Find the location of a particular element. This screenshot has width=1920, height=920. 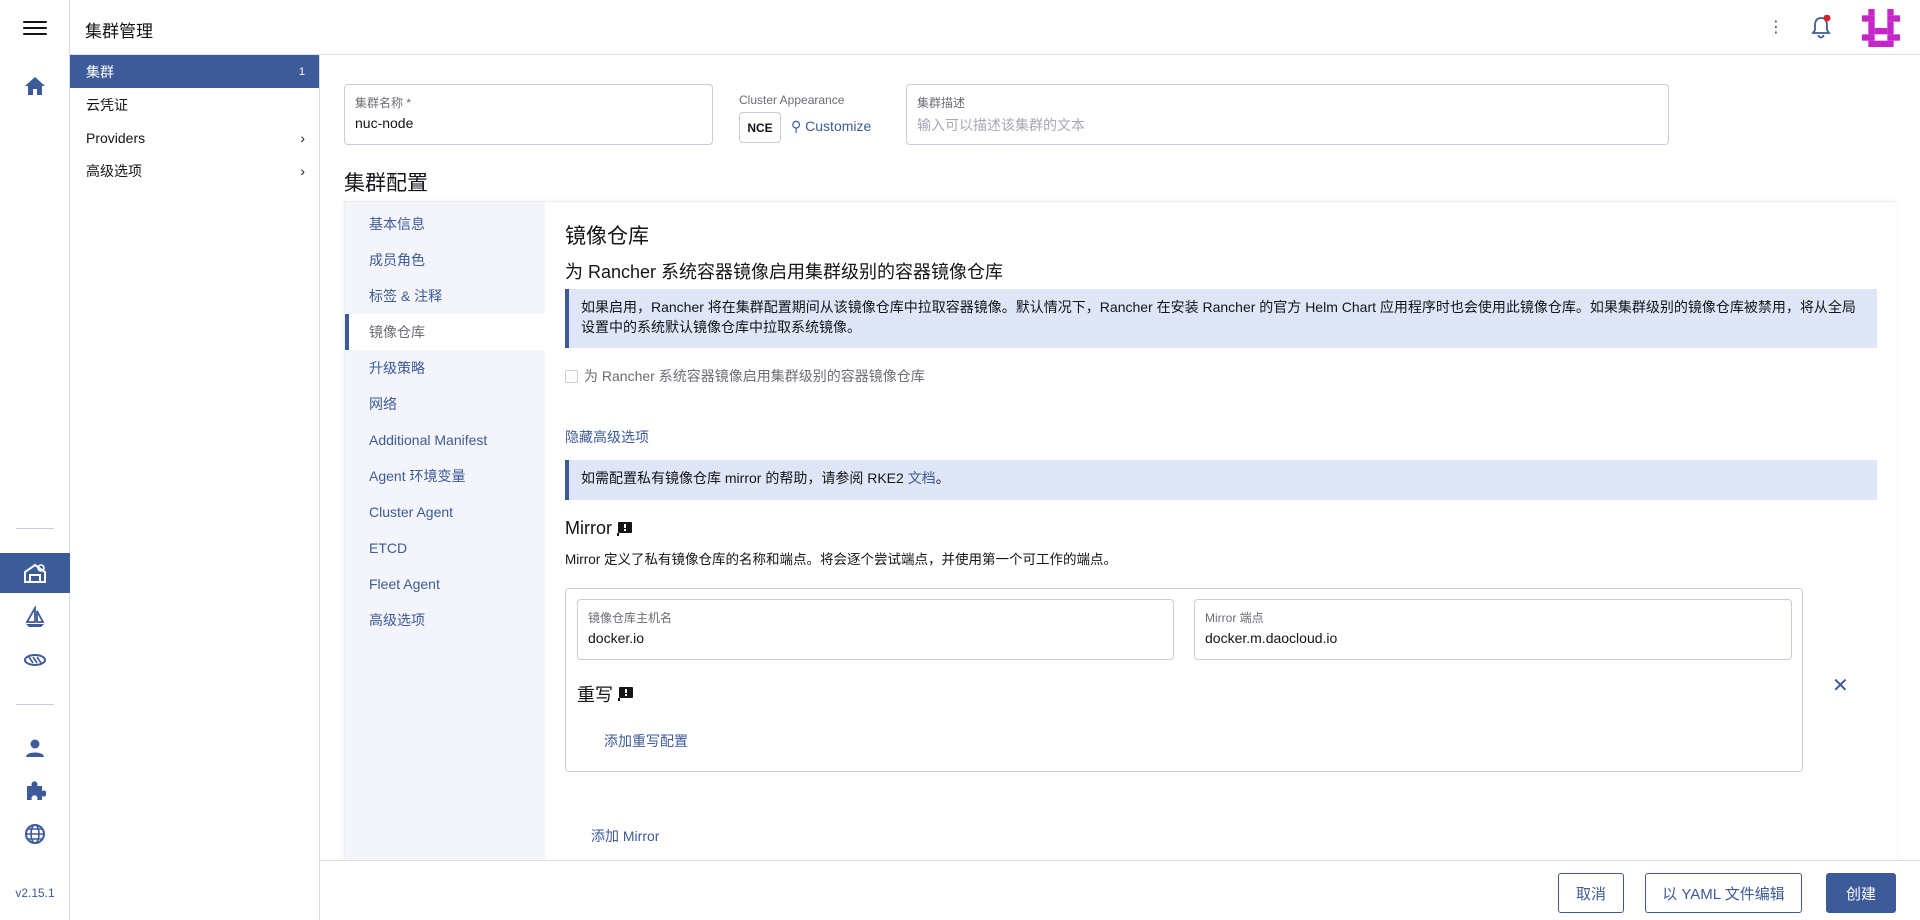

remove-mirror-icon: ✕ is located at coordinates (1840, 686).